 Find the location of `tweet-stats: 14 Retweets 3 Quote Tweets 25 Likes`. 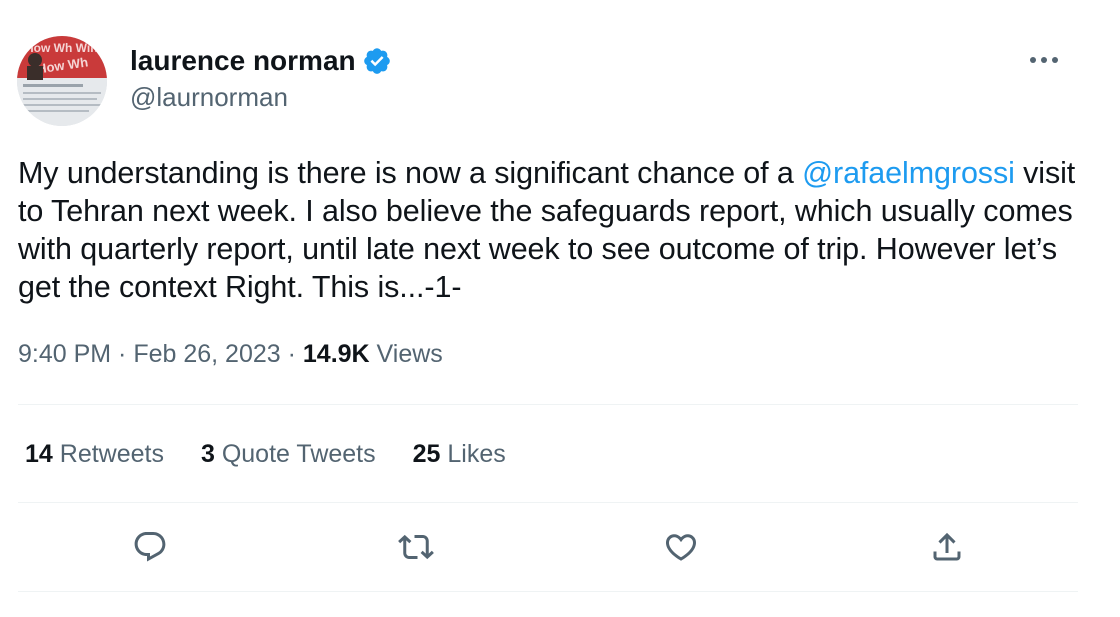

tweet-stats: 14 Retweets 3 Quote Tweets 25 Likes is located at coordinates (284, 454).